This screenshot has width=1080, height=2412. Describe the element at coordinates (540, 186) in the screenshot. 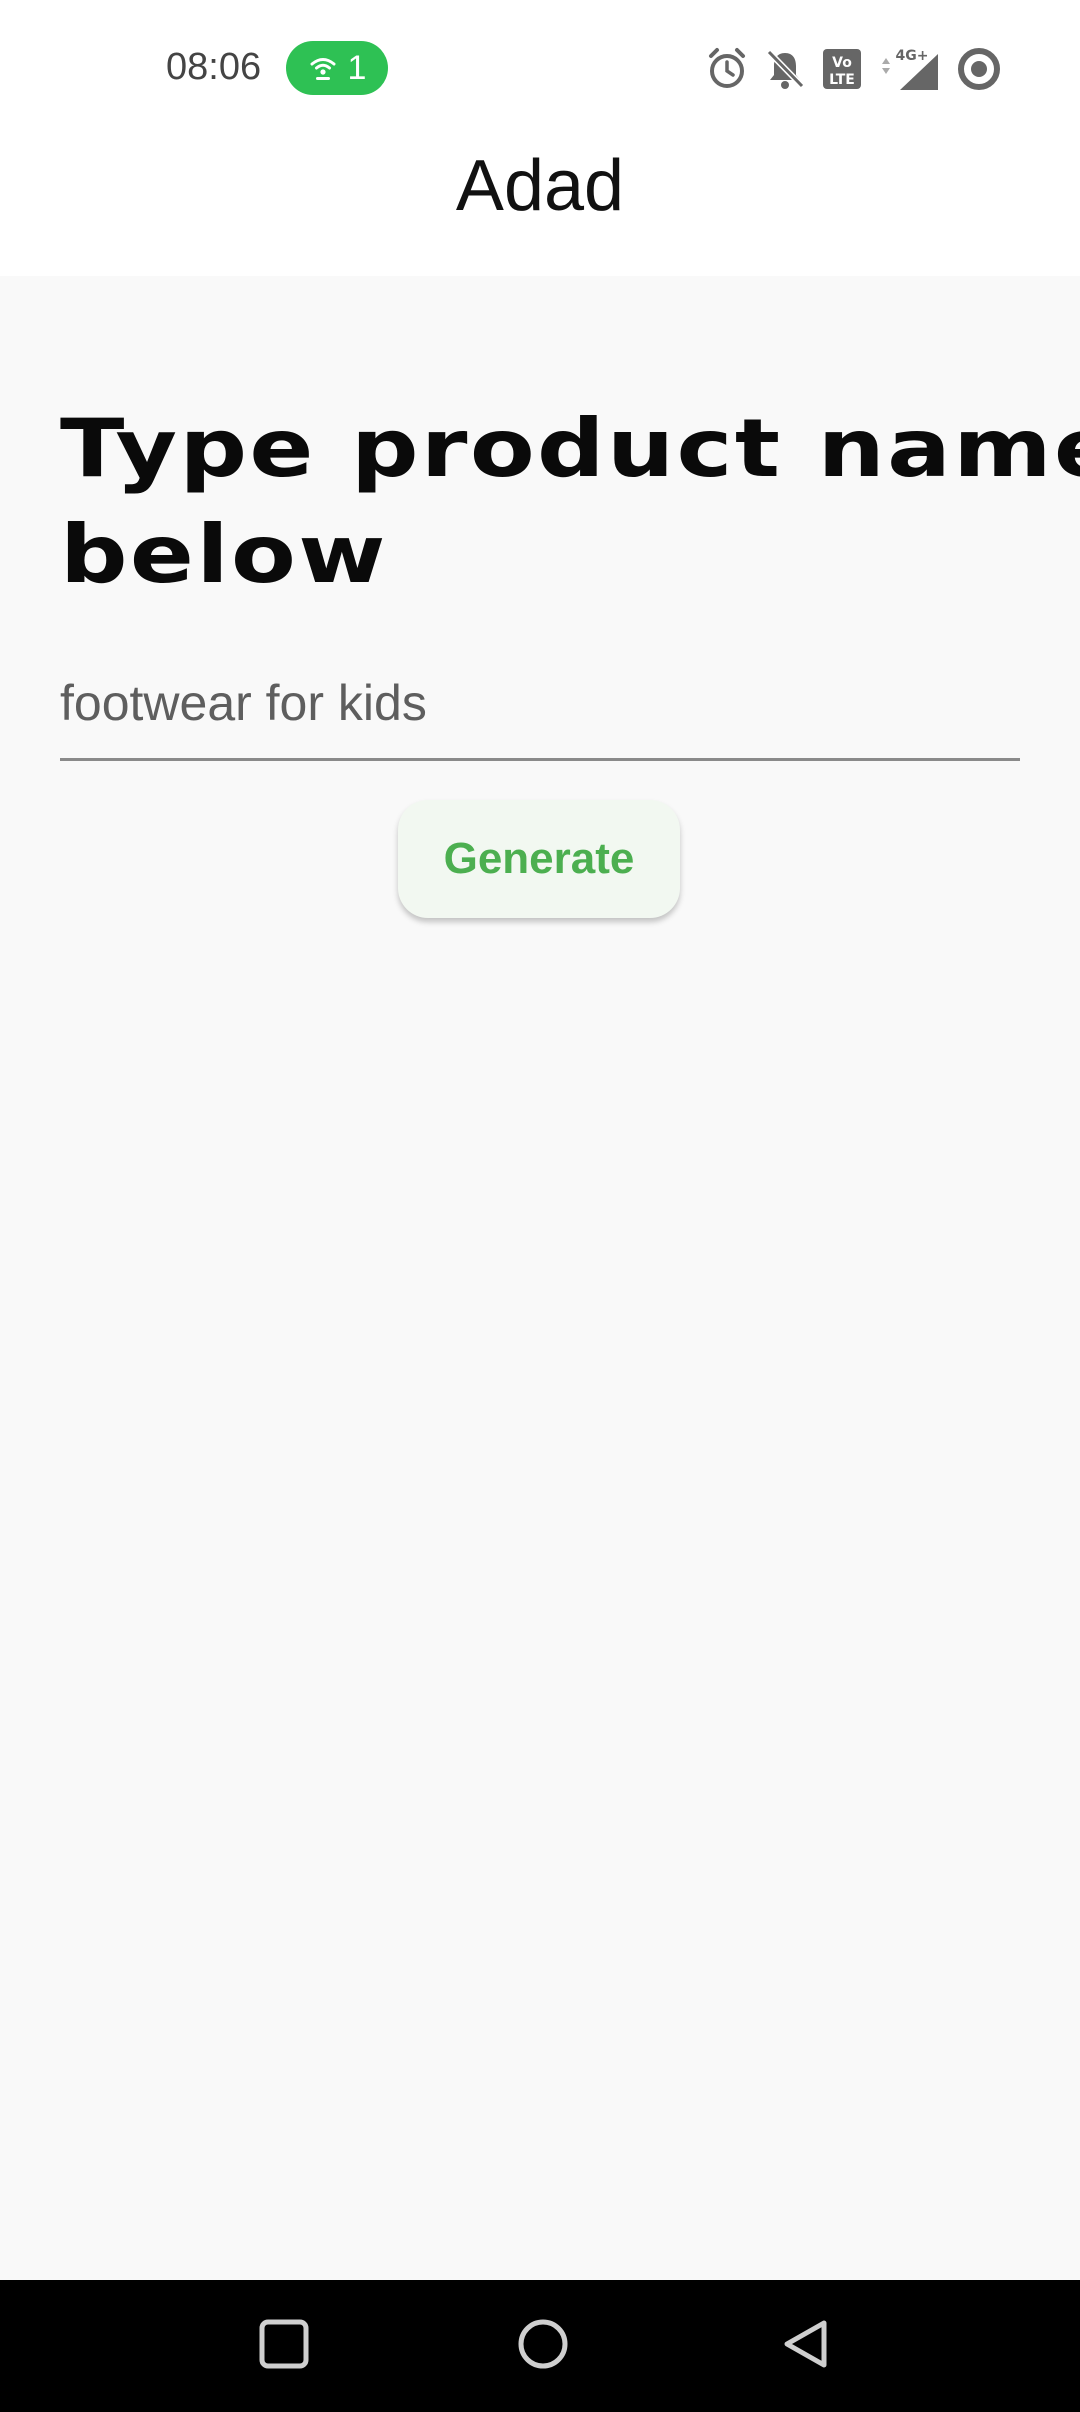

I see `app-title: Adad` at that location.